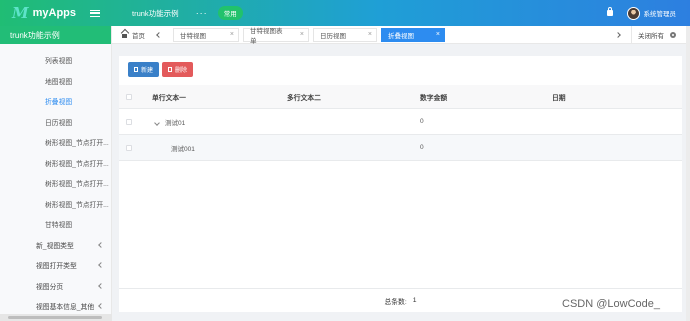 The width and height of the screenshot is (690, 321). What do you see at coordinates (633, 13) in the screenshot?
I see `avatar` at bounding box center [633, 13].